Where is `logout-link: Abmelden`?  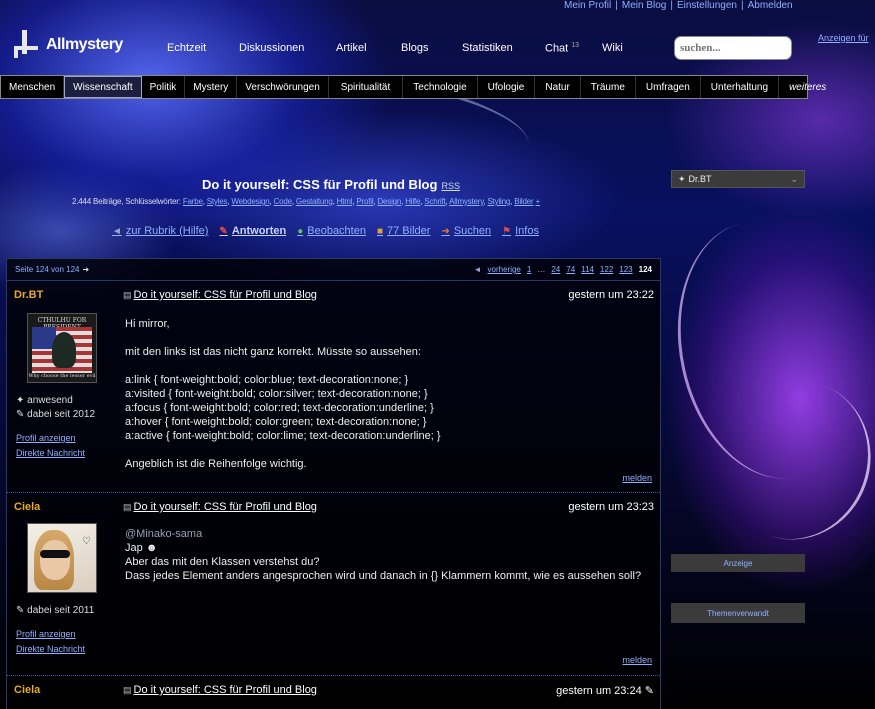
logout-link: Abmelden is located at coordinates (770, 5).